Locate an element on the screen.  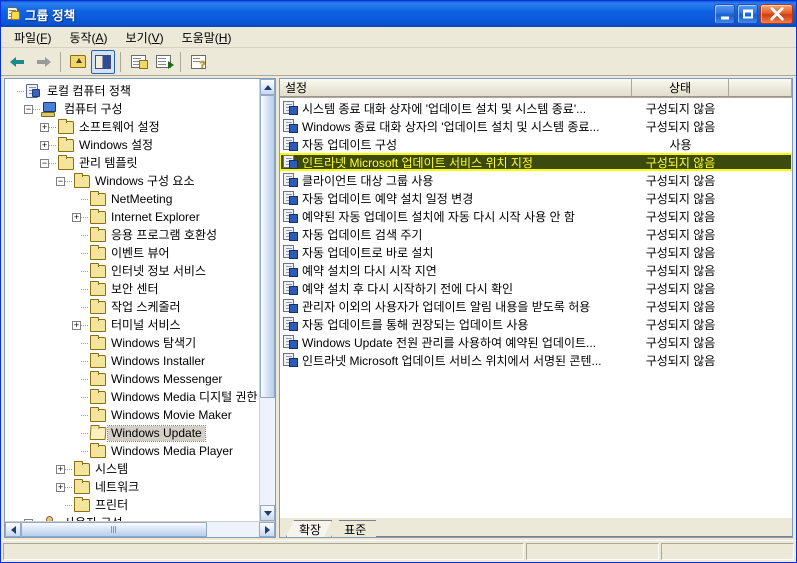
setting-state-cell: 구성되지 않음 is located at coordinates (680, 270).